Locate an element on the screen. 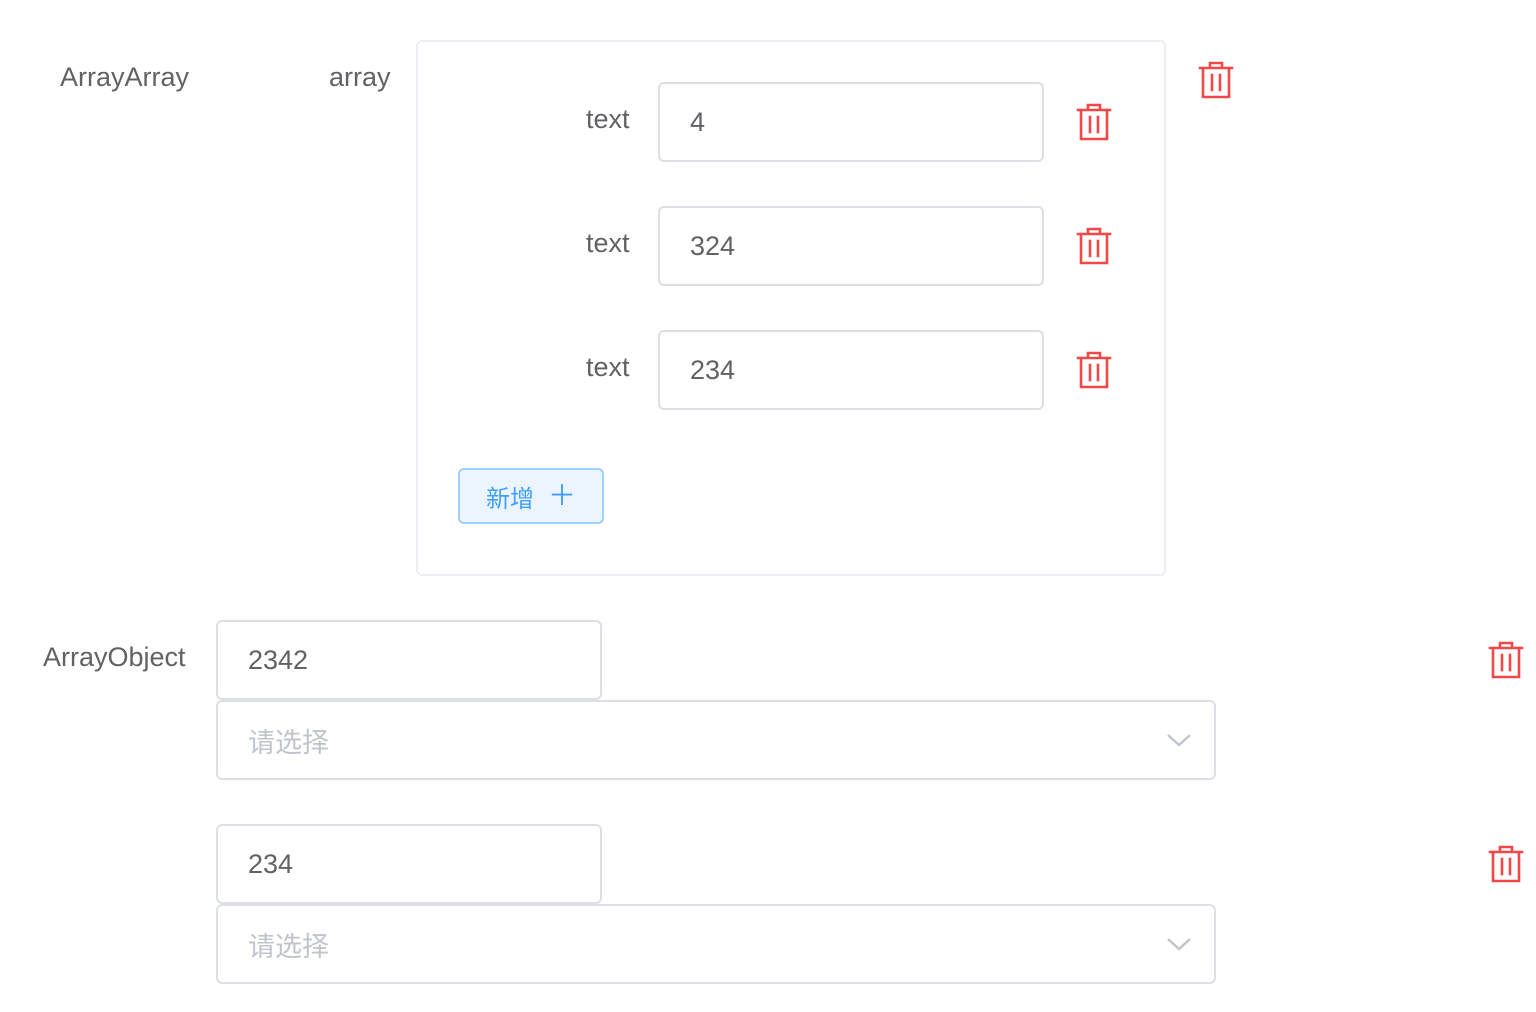 Image resolution: width=1536 pixels, height=1012 pixels. object-value-text: 234 is located at coordinates (271, 863).